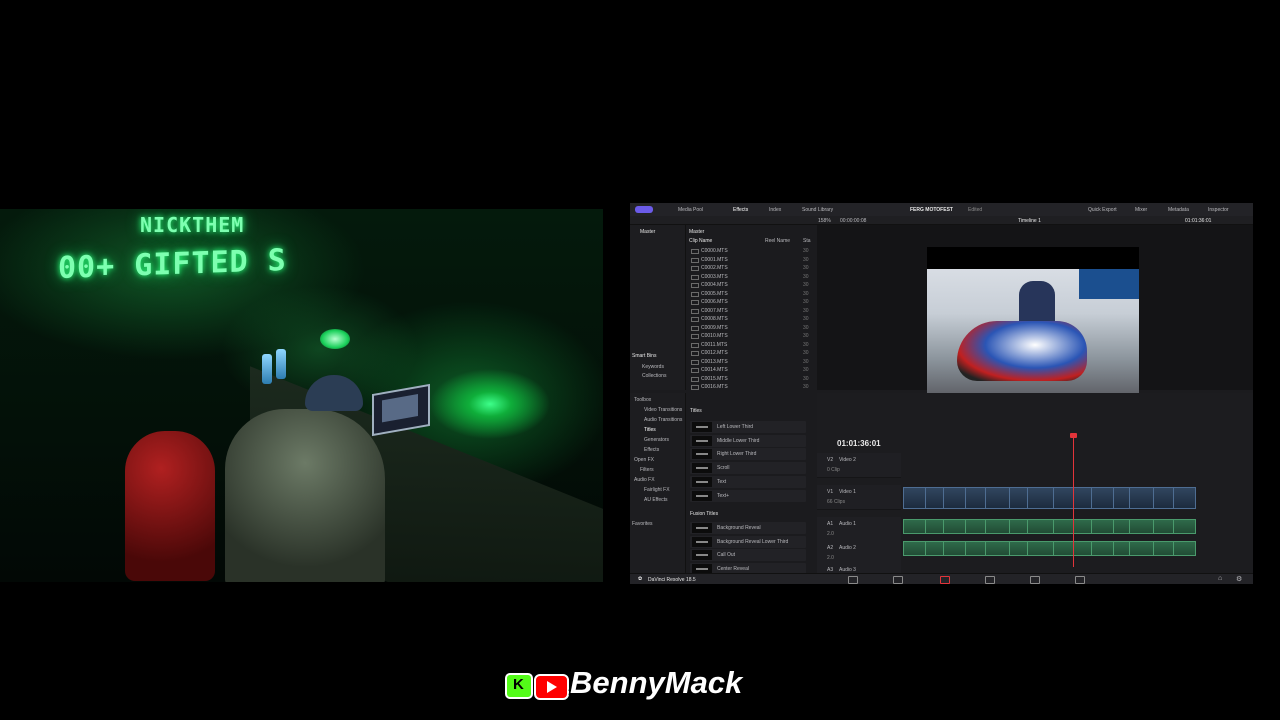 This screenshot has height=720, width=1280. What do you see at coordinates (748, 454) in the screenshot?
I see `title-item: Right Lower Third` at bounding box center [748, 454].